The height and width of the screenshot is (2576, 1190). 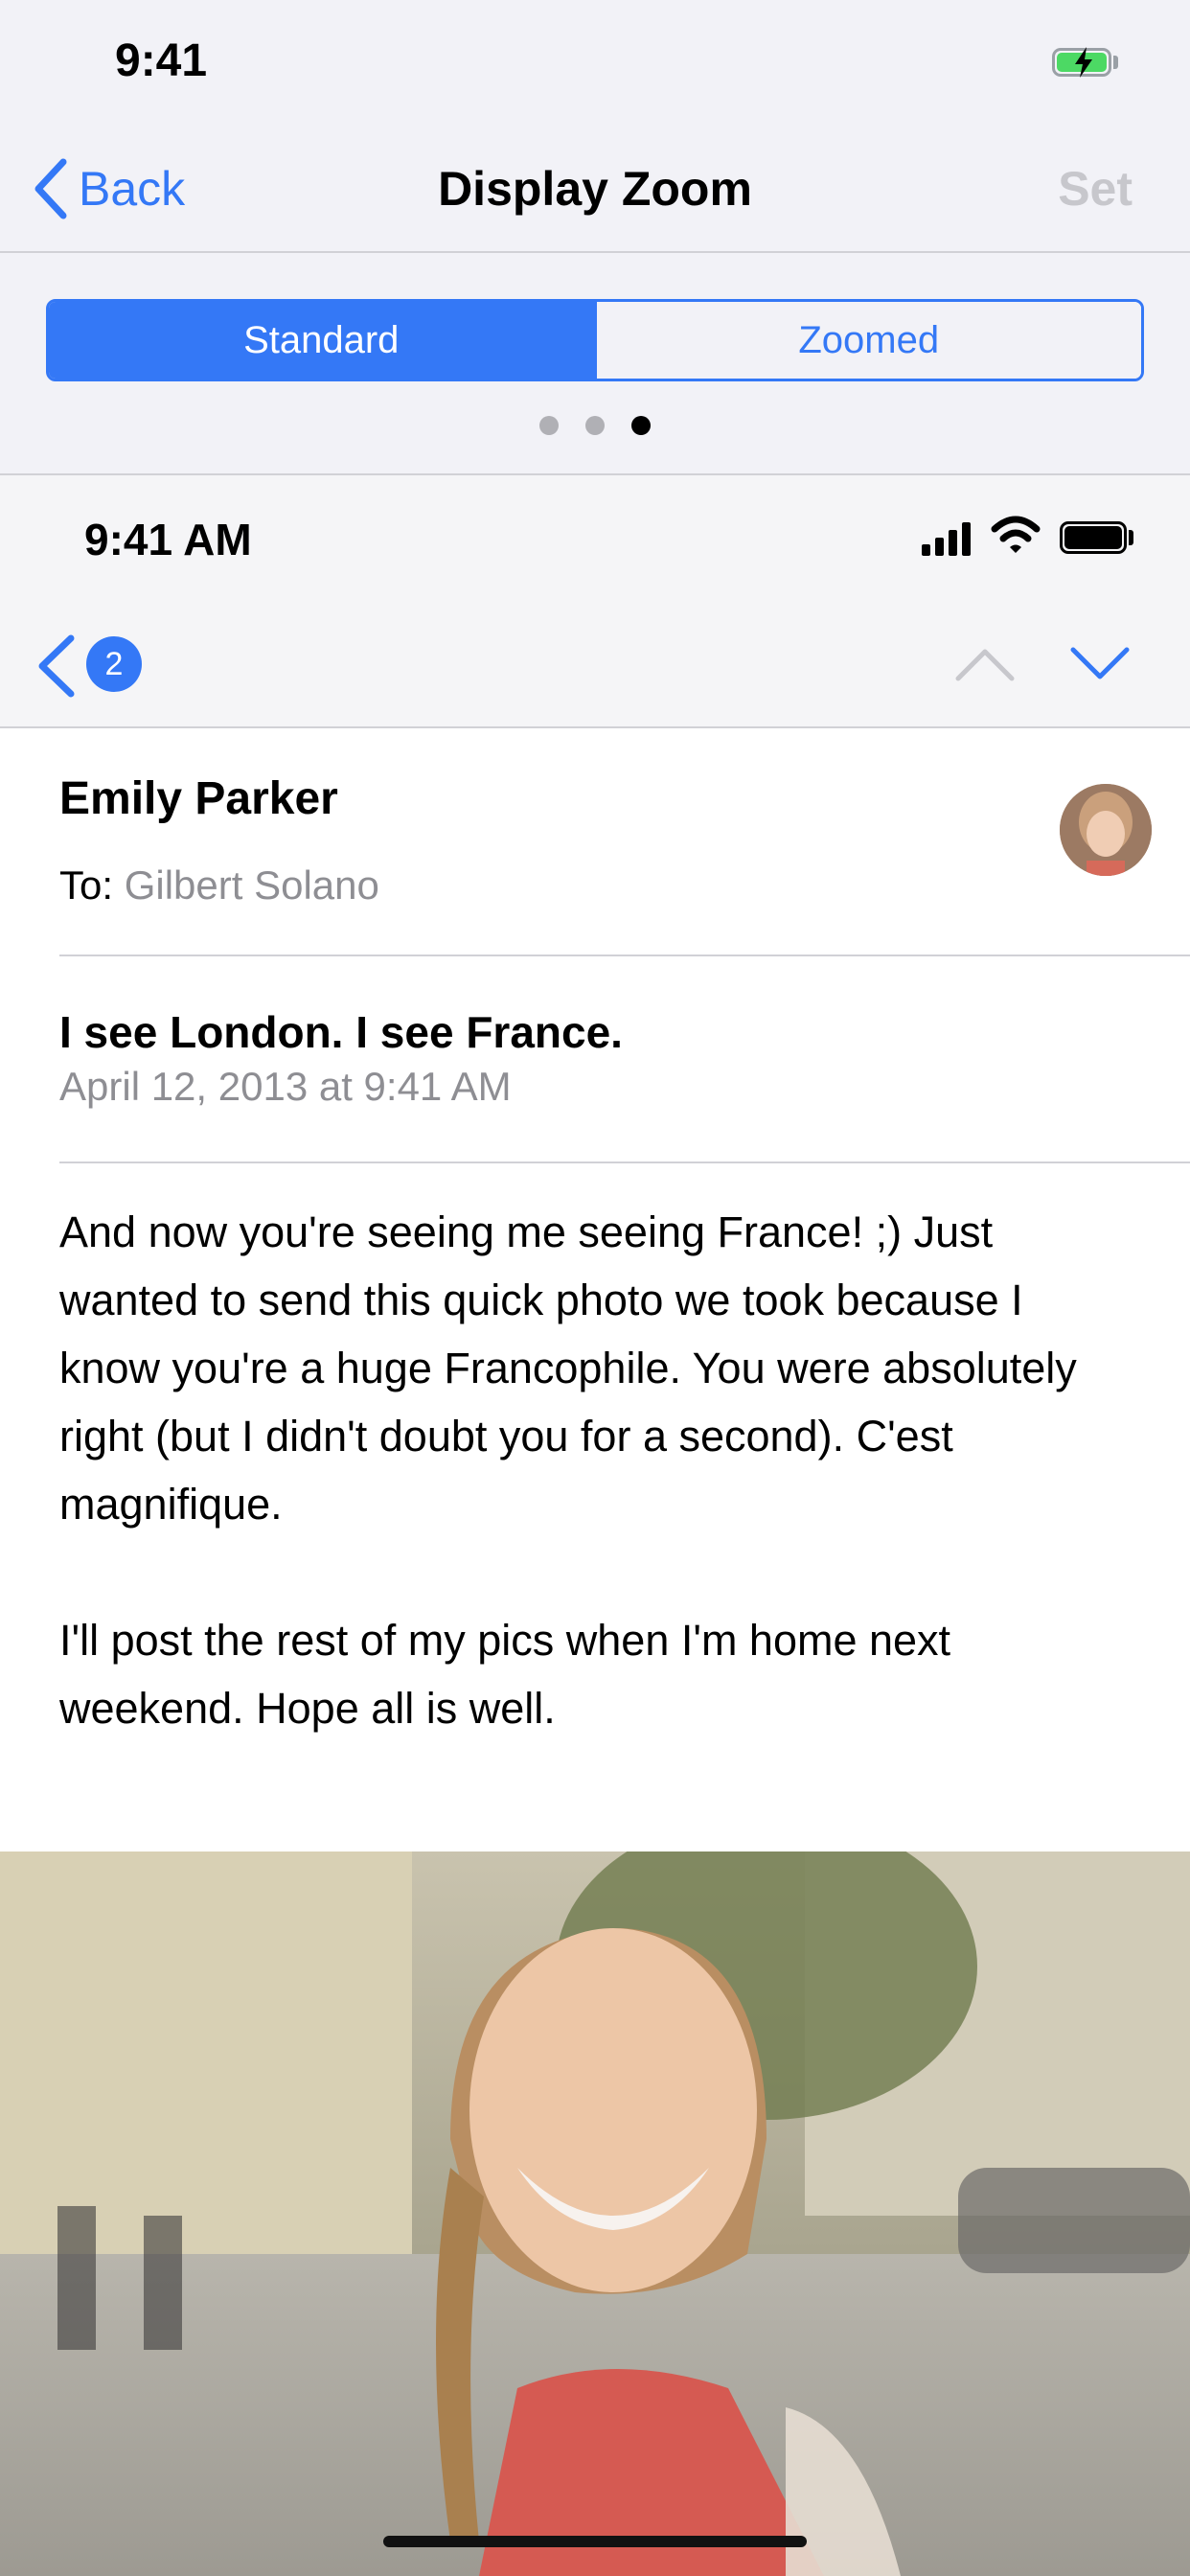 I want to click on page-indicator, so click(x=595, y=425).